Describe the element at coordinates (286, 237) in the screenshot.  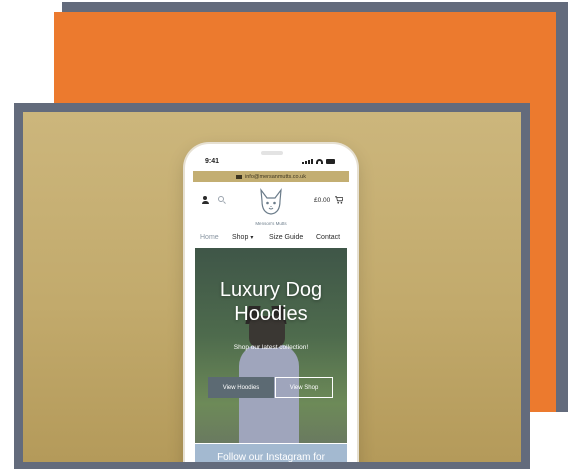
I see `nav-size-guide: Size Guide` at that location.